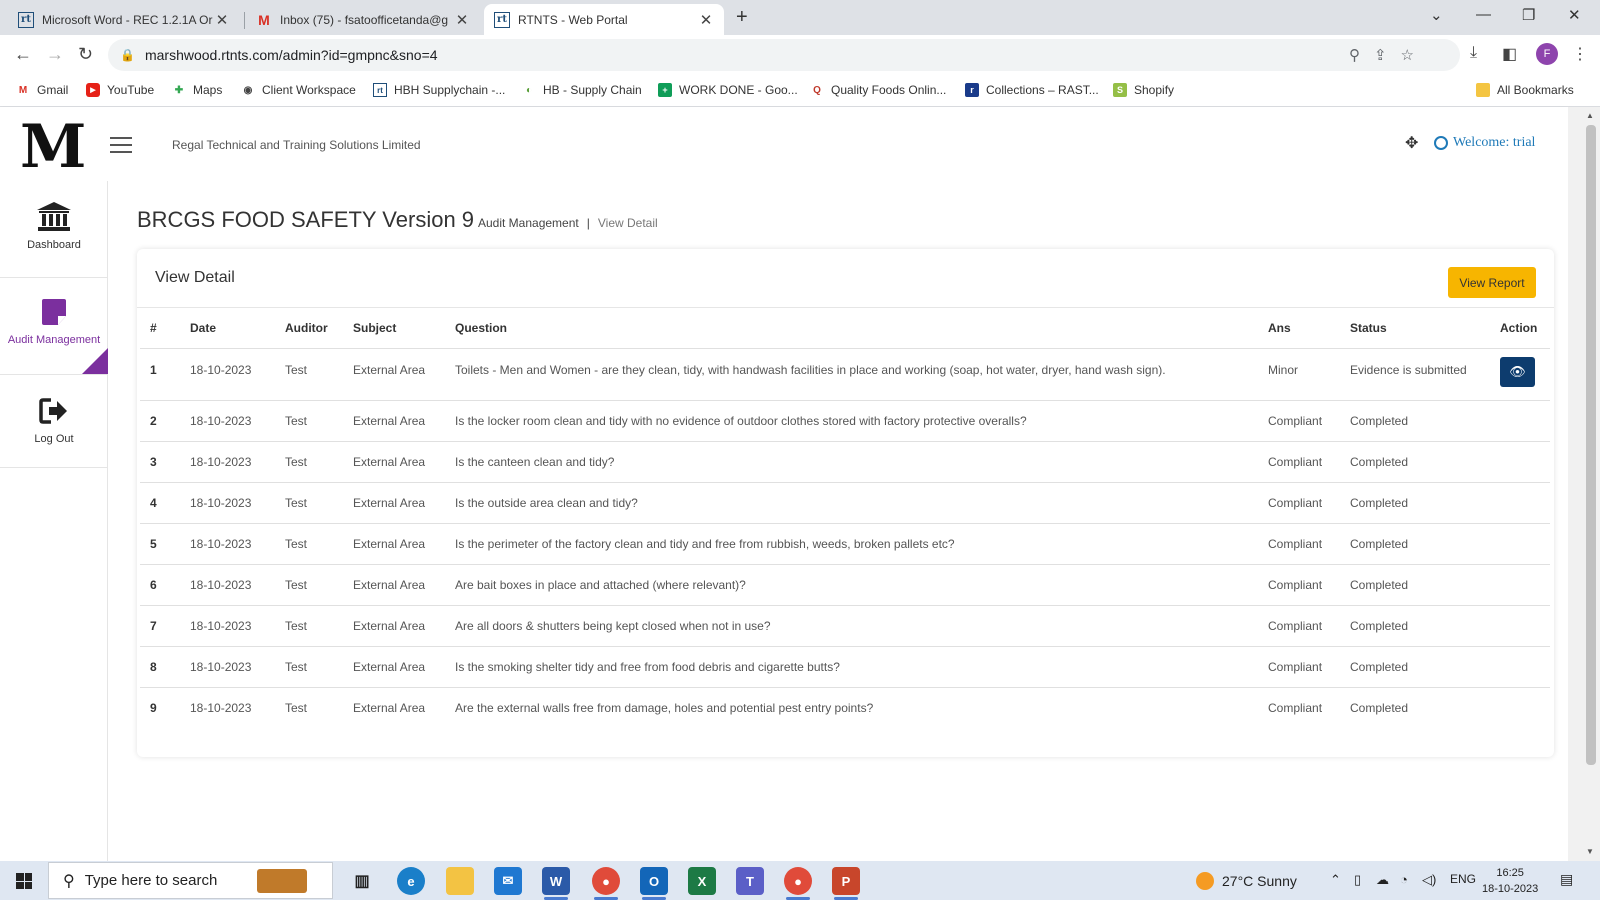 Image resolution: width=1600 pixels, height=900 pixels. What do you see at coordinates (529, 90) in the screenshot?
I see `hb-icon: ◐` at bounding box center [529, 90].